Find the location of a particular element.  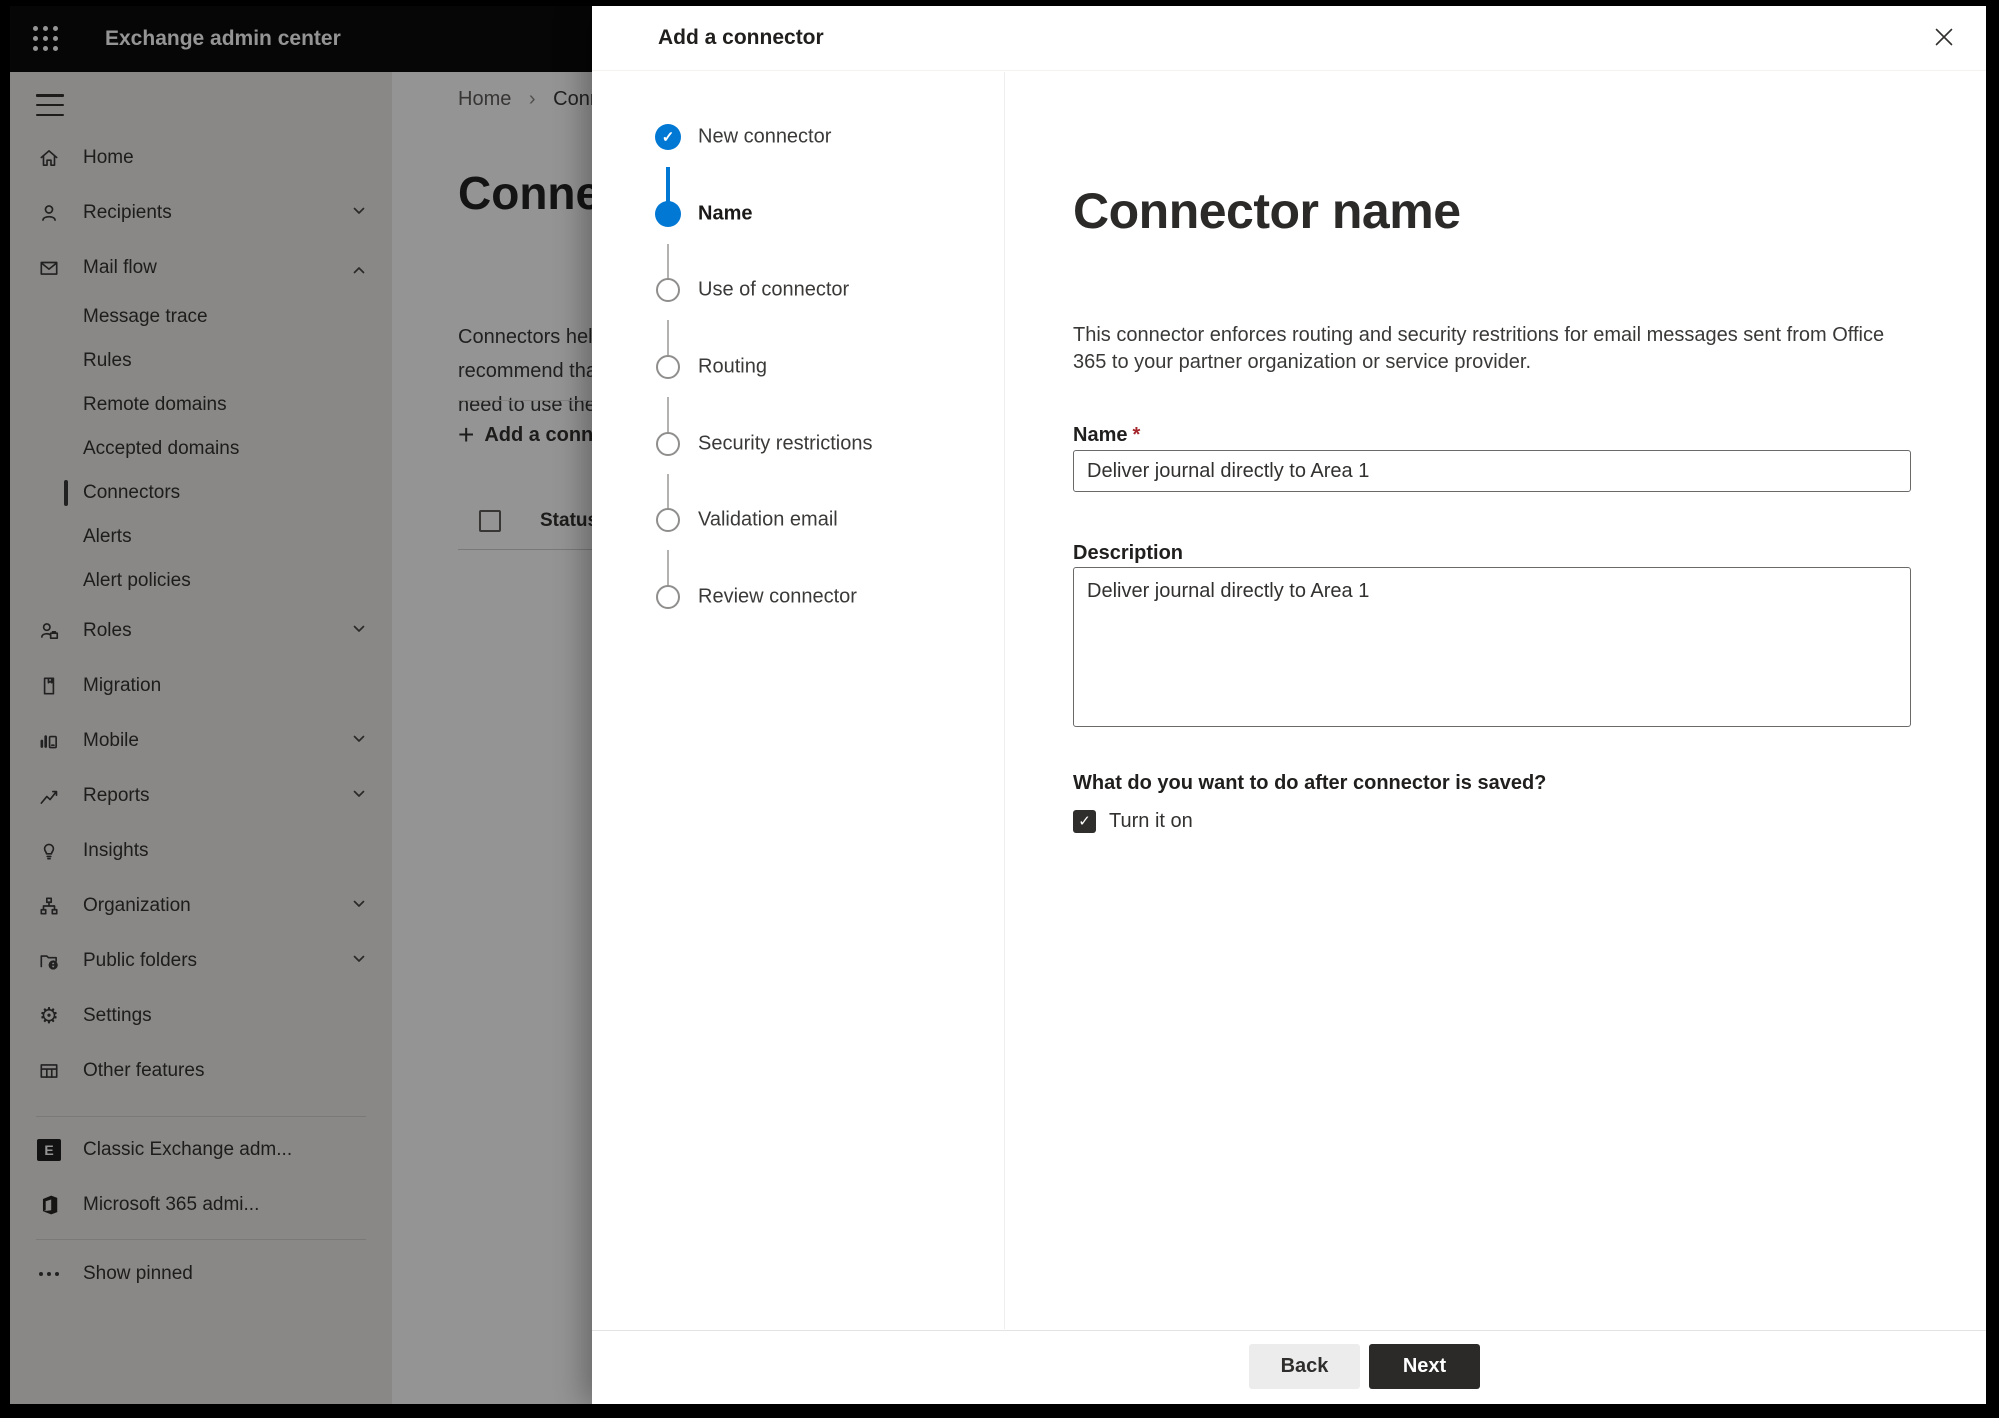

turn-it-on-label: Turn it on is located at coordinates (1151, 820).